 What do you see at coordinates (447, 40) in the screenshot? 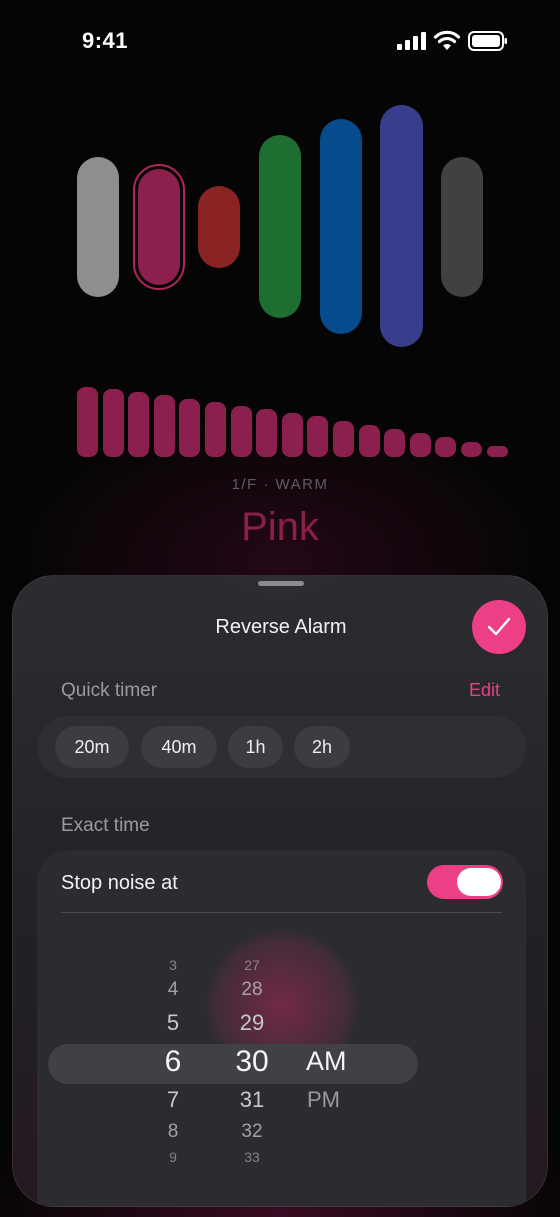
I see `wifi-icon` at bounding box center [447, 40].